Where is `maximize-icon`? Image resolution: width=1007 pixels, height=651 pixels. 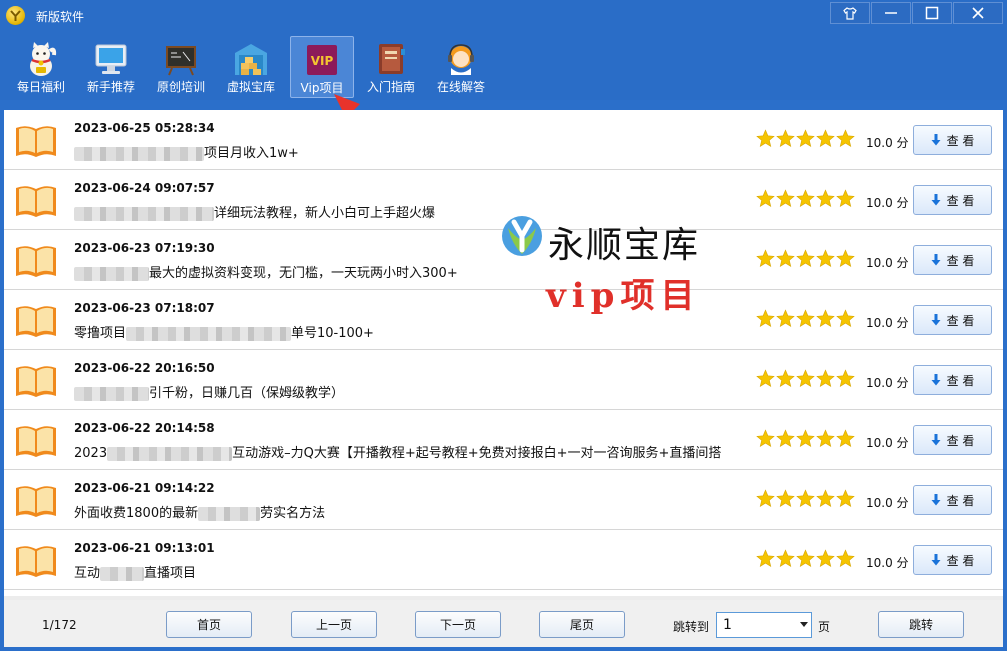
maximize-icon is located at coordinates (932, 13).